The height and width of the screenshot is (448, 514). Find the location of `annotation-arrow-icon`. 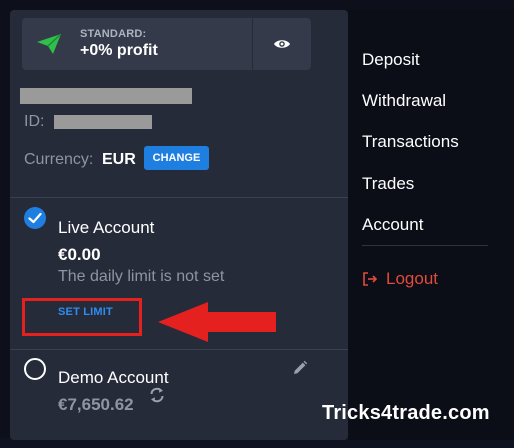

annotation-arrow-icon is located at coordinates (217, 322).